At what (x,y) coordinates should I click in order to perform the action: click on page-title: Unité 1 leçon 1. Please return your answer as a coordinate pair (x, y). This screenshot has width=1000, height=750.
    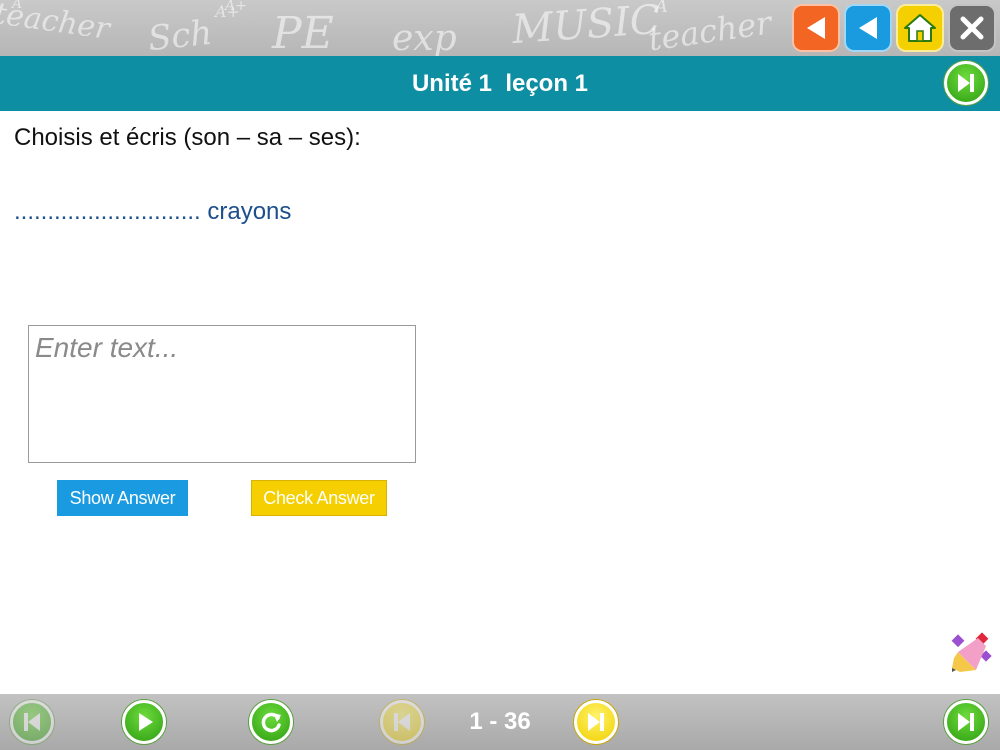
    Looking at the image, I should click on (500, 83).